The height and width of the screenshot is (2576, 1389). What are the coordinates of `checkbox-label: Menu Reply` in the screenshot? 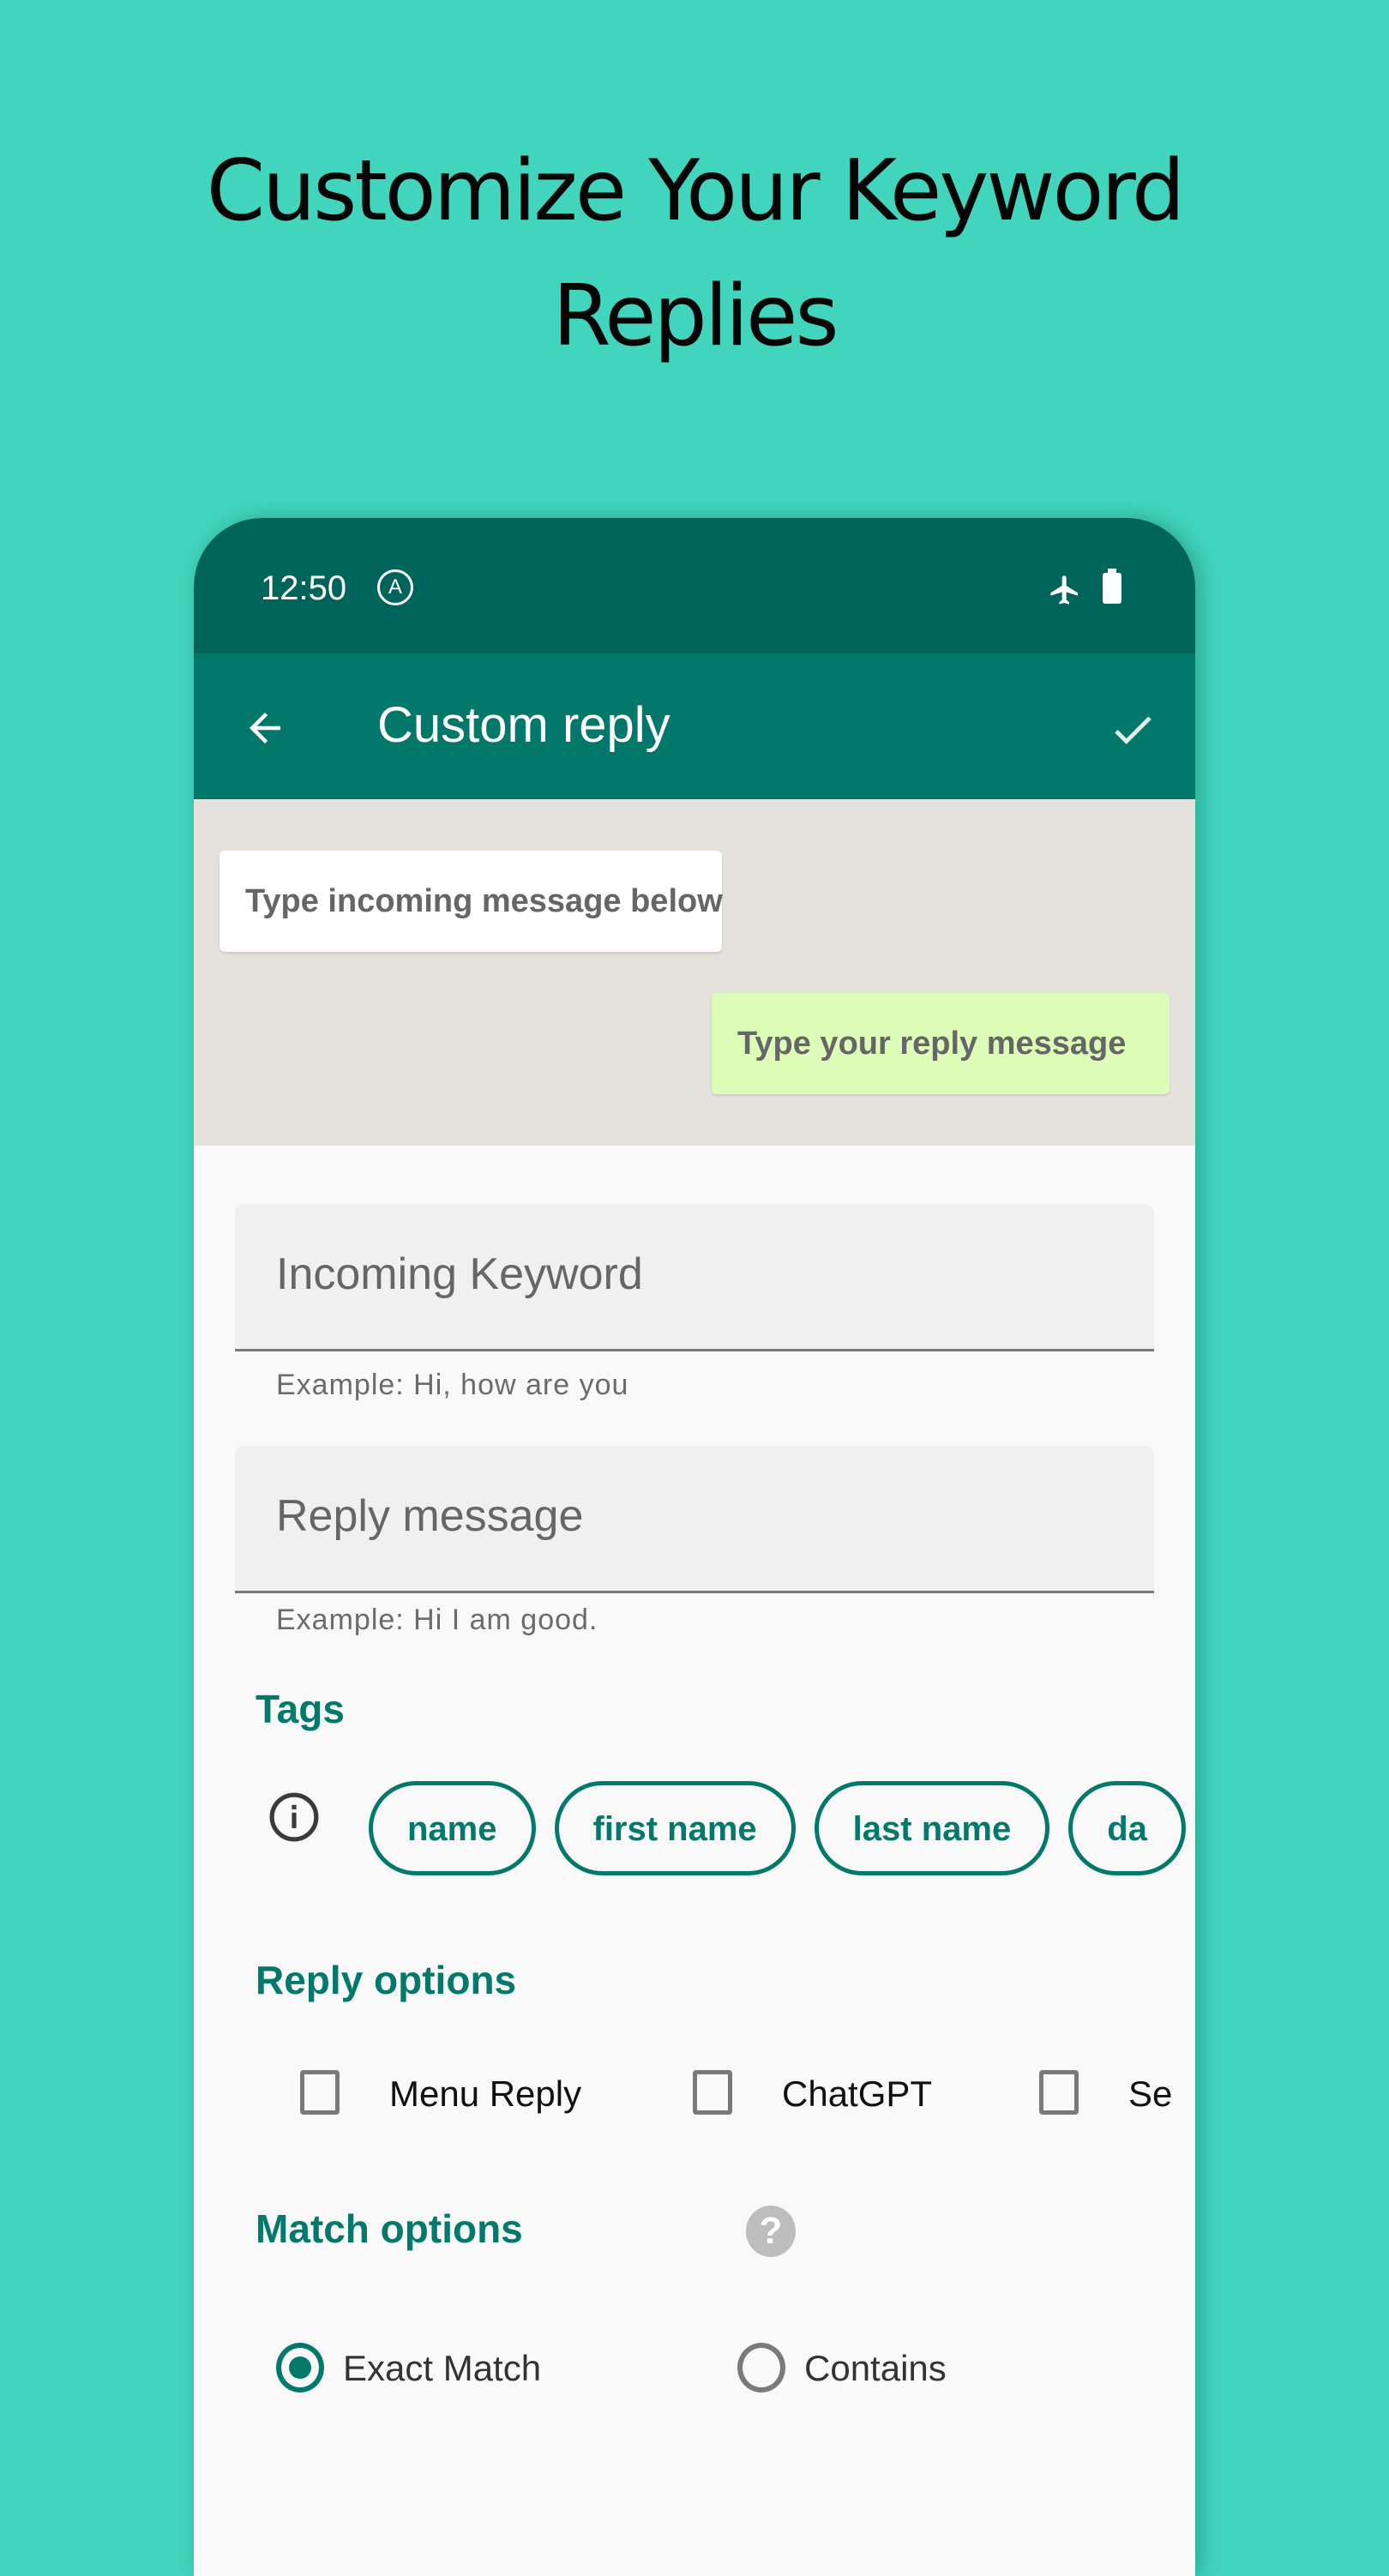 It's located at (485, 2093).